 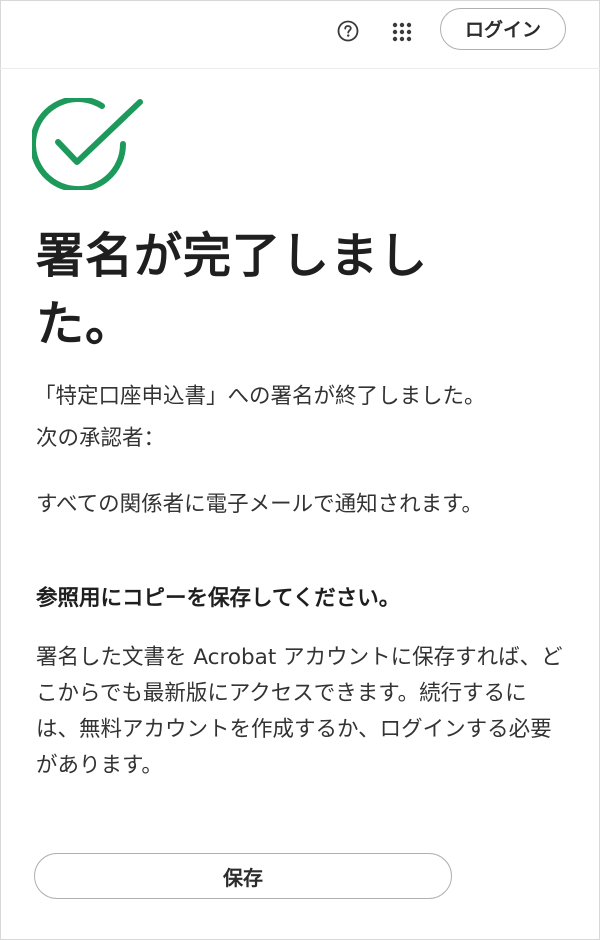 What do you see at coordinates (259, 504) in the screenshot?
I see `notify-message: すべての関係者に電子メールで通知されます。` at bounding box center [259, 504].